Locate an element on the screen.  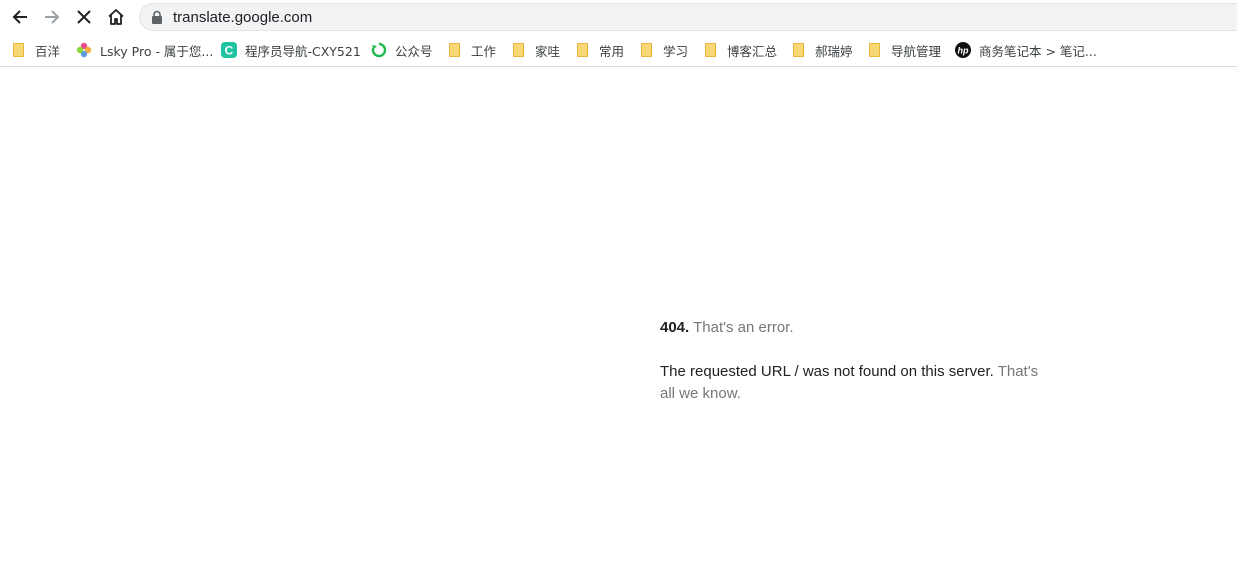
forward-button is located at coordinates (52, 17).